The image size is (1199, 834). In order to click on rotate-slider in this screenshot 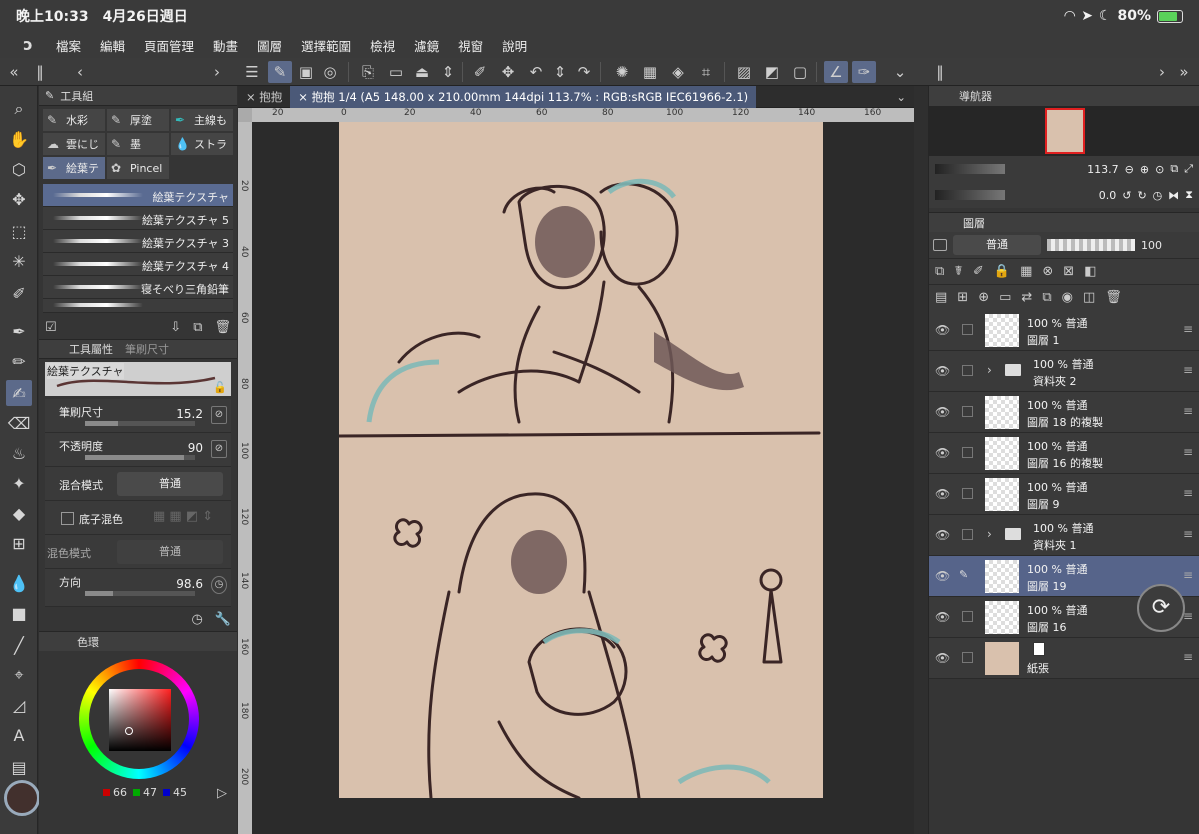, I will do `click(970, 195)`.